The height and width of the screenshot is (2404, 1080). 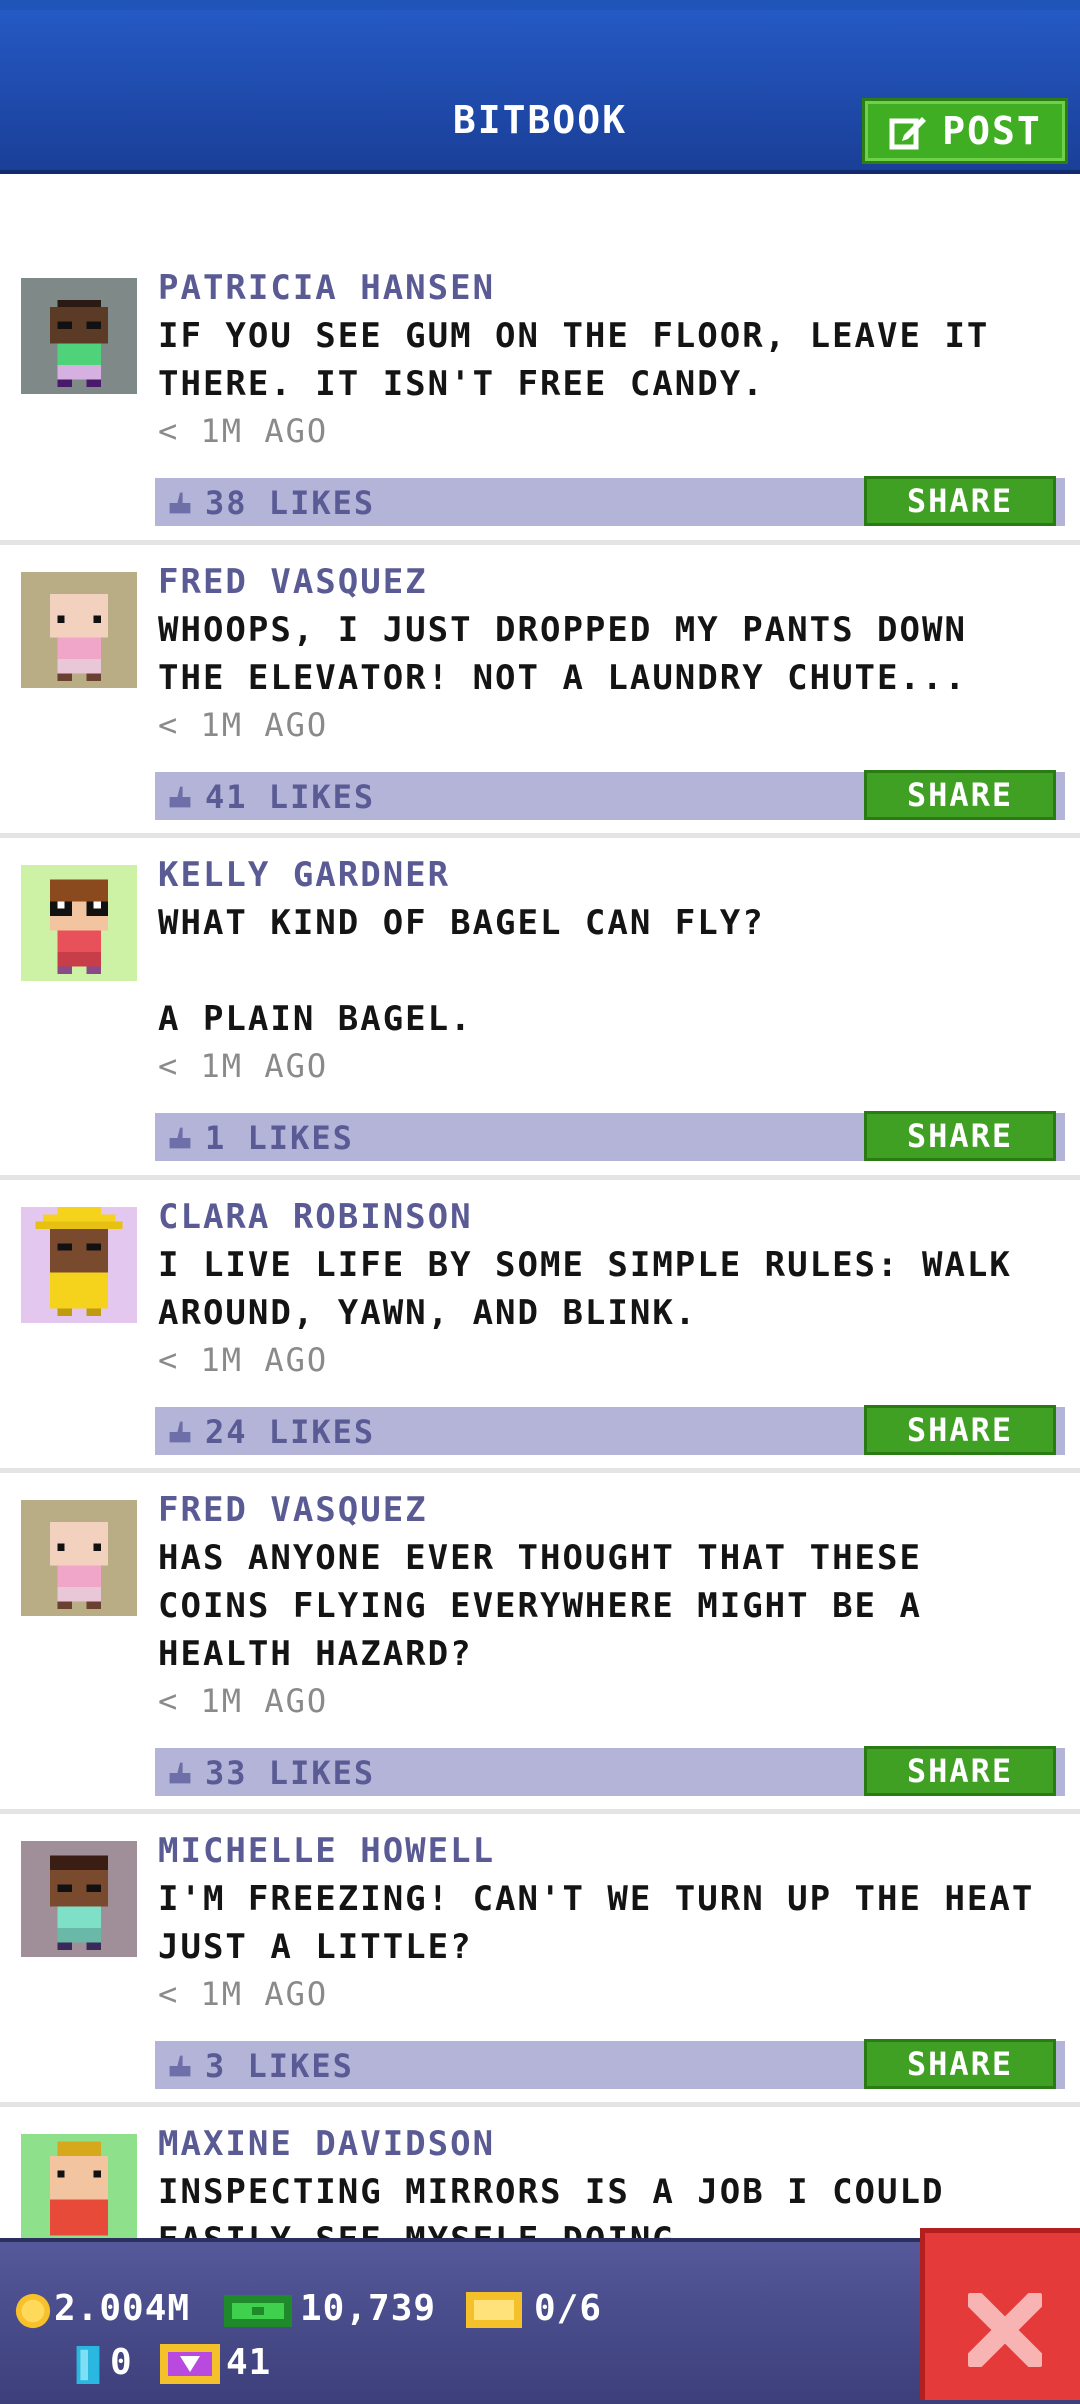 I want to click on close-button, so click(x=1000, y=2314).